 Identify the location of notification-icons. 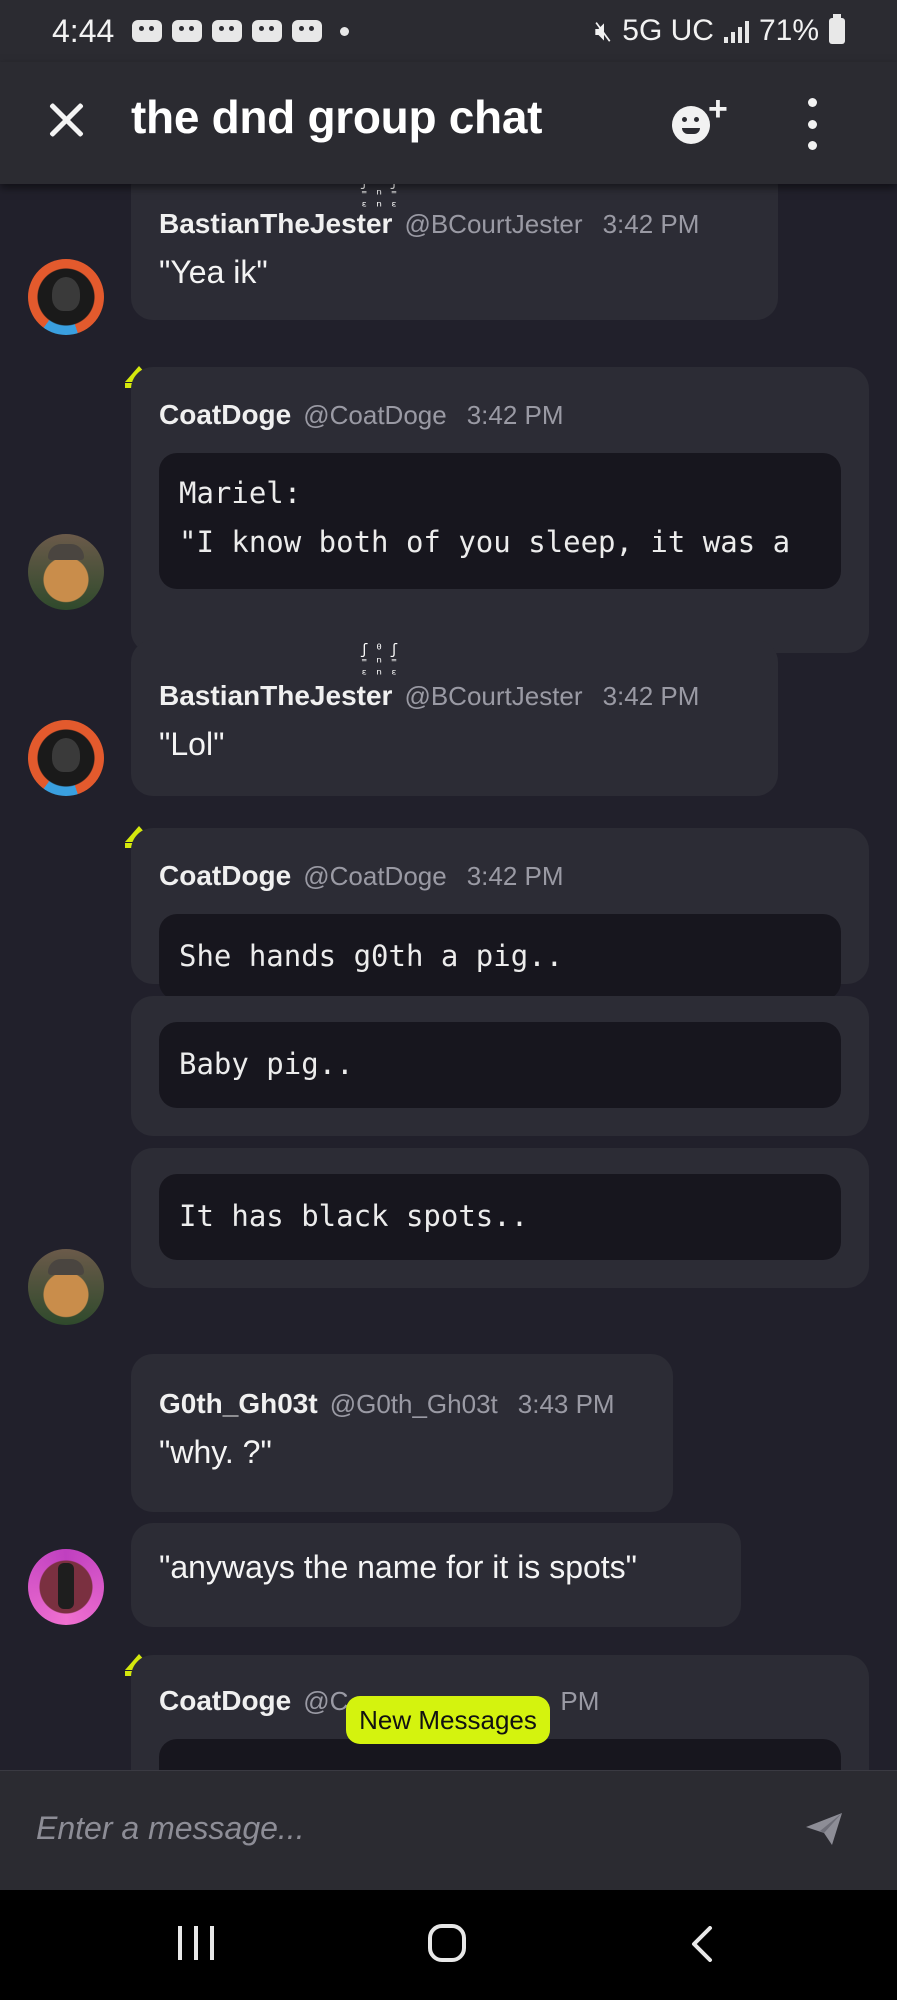
(227, 31).